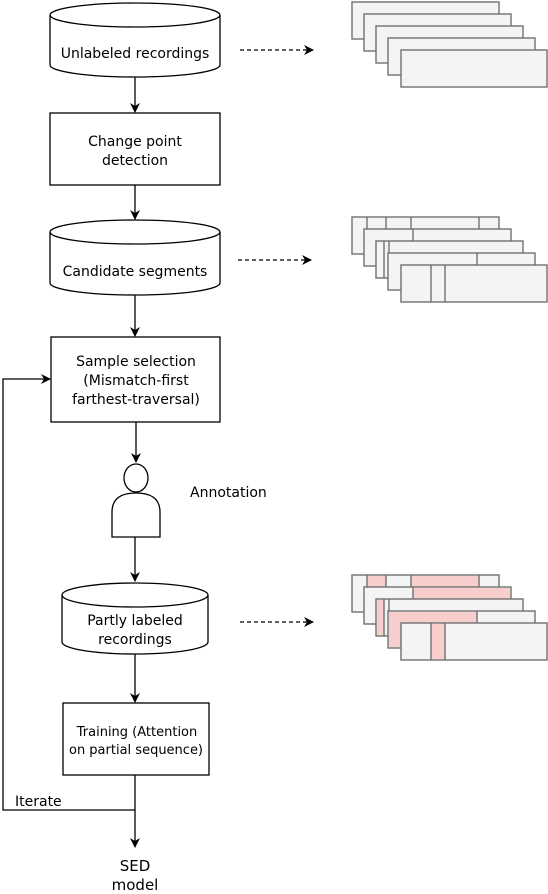 This screenshot has height=894, width=548. Describe the element at coordinates (135, 885) in the screenshot. I see `sed-label-2: model` at that location.